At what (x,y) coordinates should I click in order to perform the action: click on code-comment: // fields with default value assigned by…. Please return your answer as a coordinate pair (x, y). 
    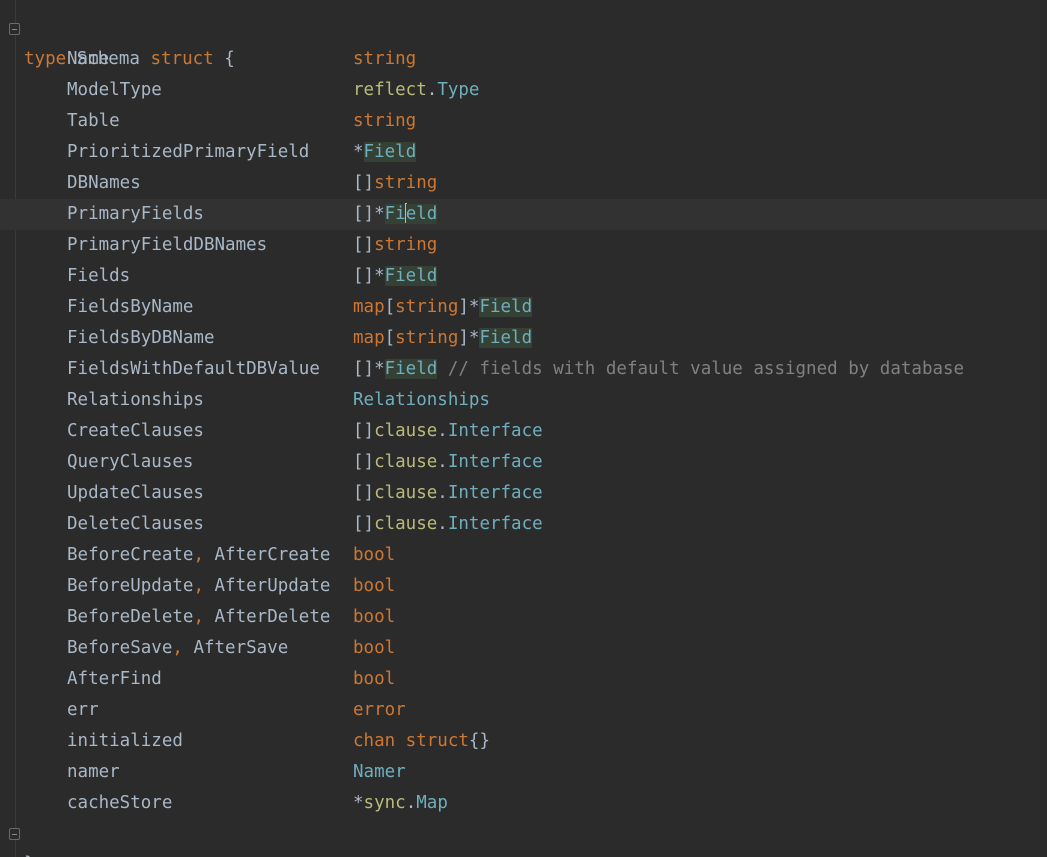
    Looking at the image, I should click on (701, 369).